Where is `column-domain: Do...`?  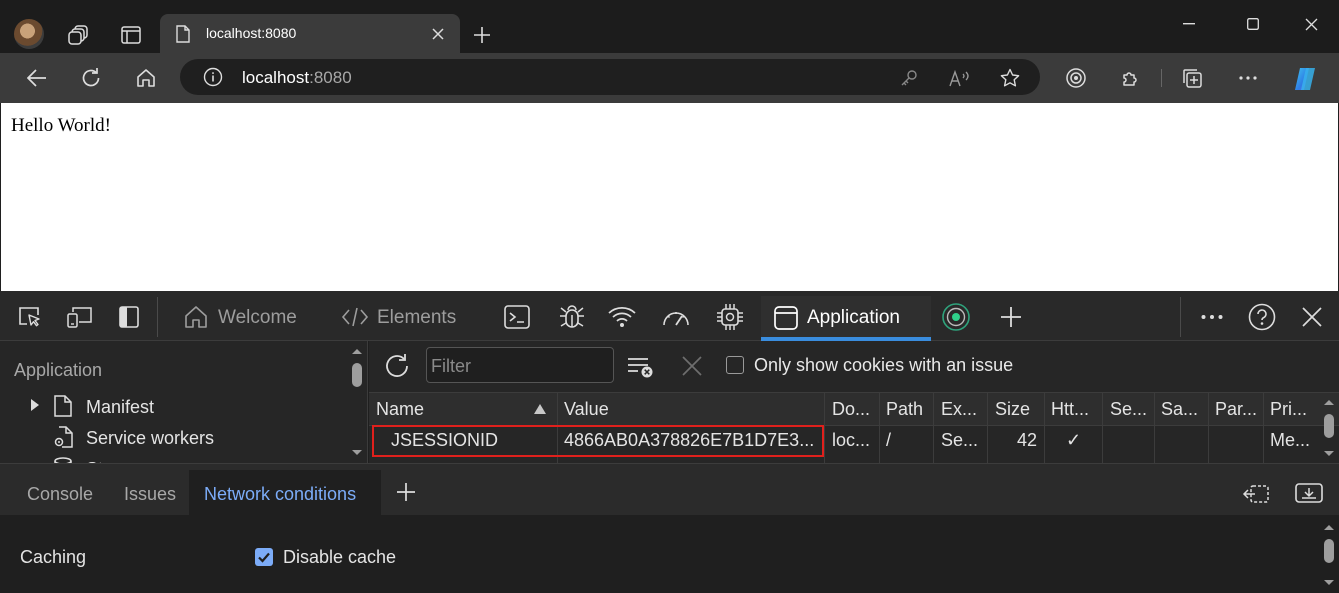
column-domain: Do... is located at coordinates (851, 409).